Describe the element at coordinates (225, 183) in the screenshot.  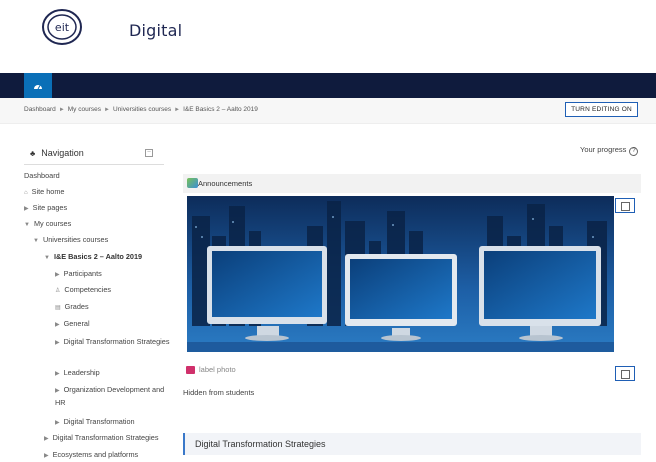
I see `announcements-link: Announcements` at that location.